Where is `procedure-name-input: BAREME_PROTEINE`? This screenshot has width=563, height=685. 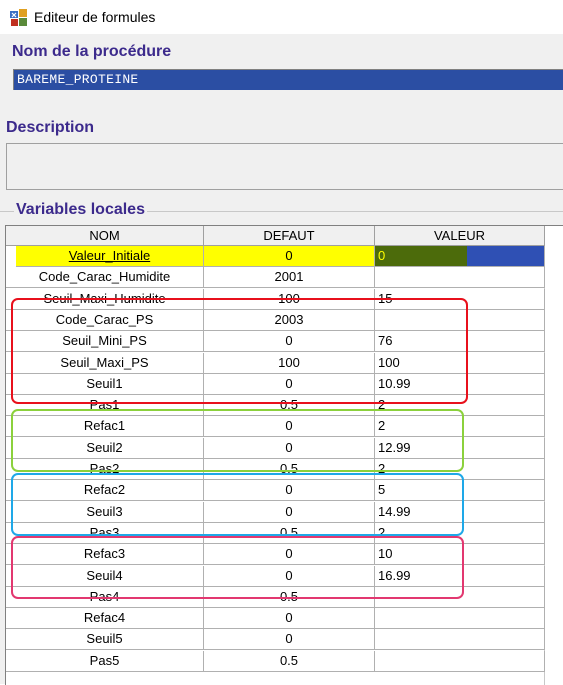 procedure-name-input: BAREME_PROTEINE is located at coordinates (288, 79).